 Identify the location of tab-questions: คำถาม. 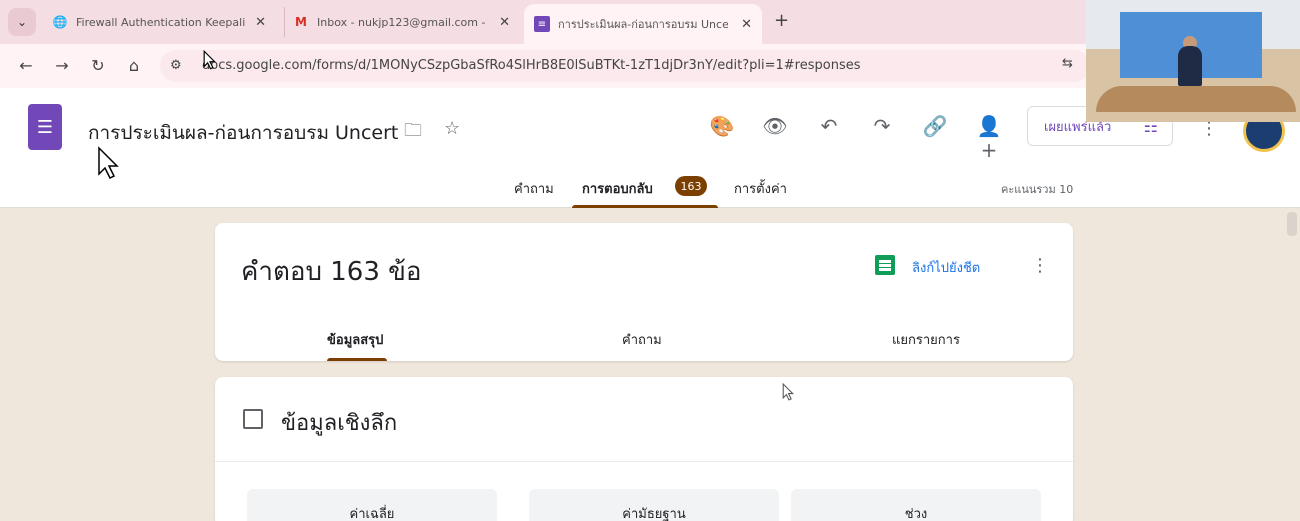
(534, 188).